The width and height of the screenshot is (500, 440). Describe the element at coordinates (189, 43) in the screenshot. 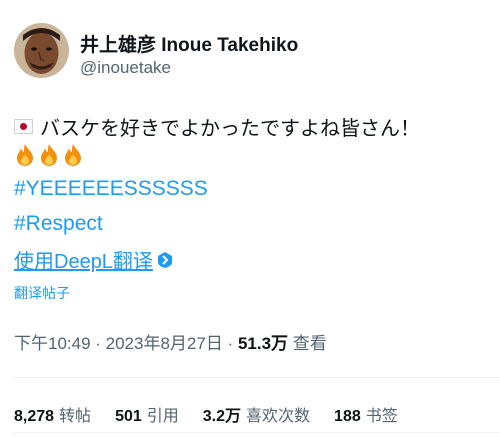

I see `author-display-name: 井上雄彦 Inoue Takehiko` at that location.